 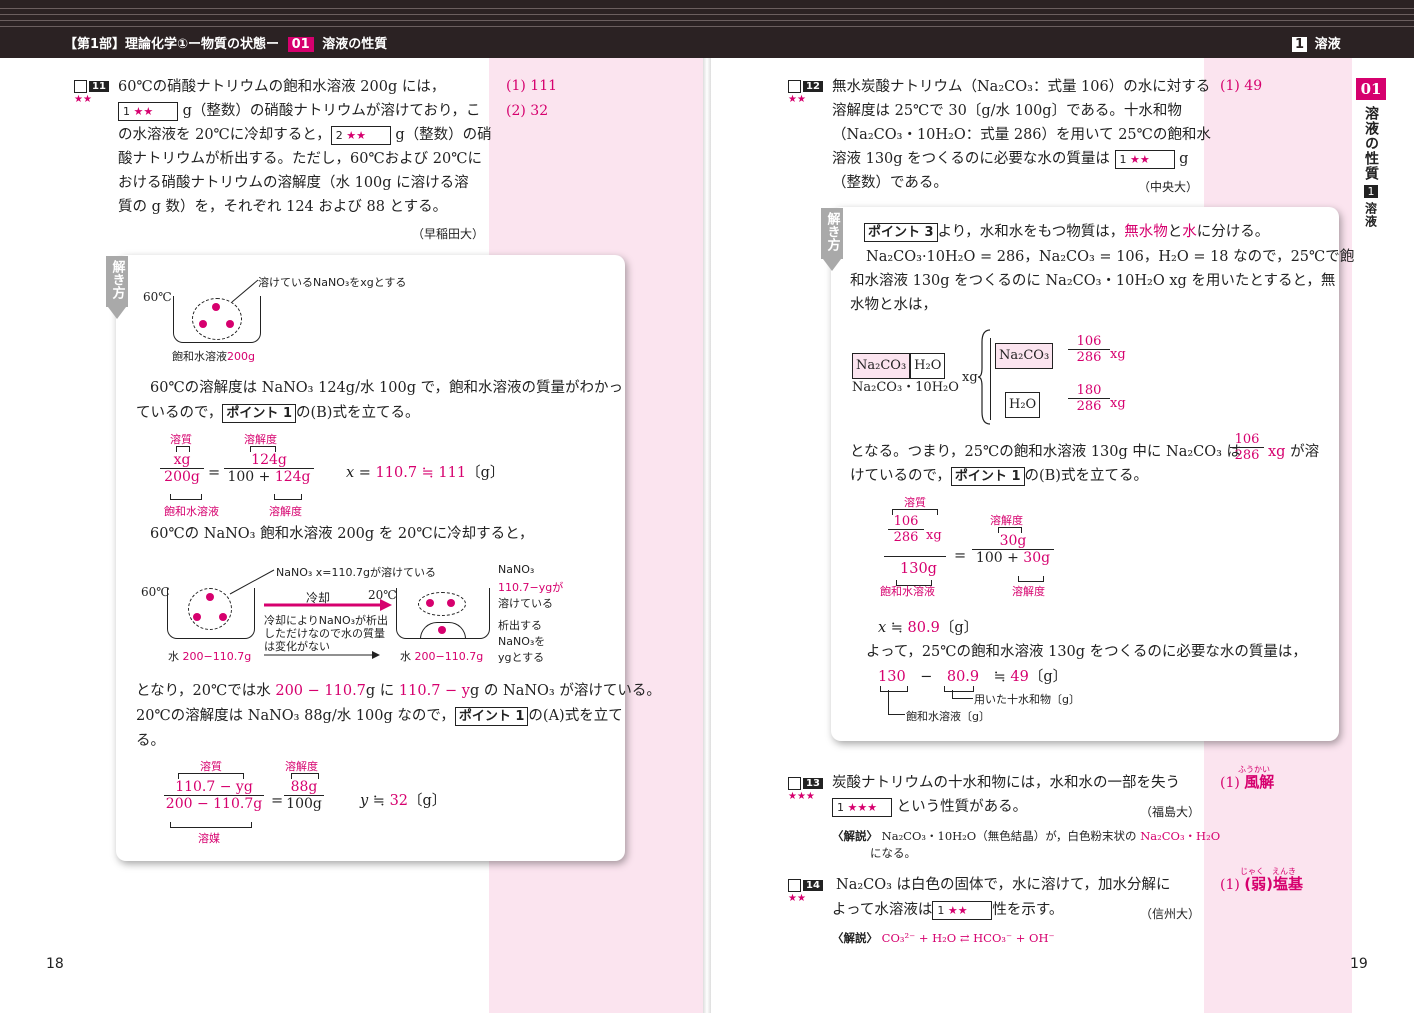 What do you see at coordinates (960, 556) in the screenshot?
I see `f3-equals: =` at bounding box center [960, 556].